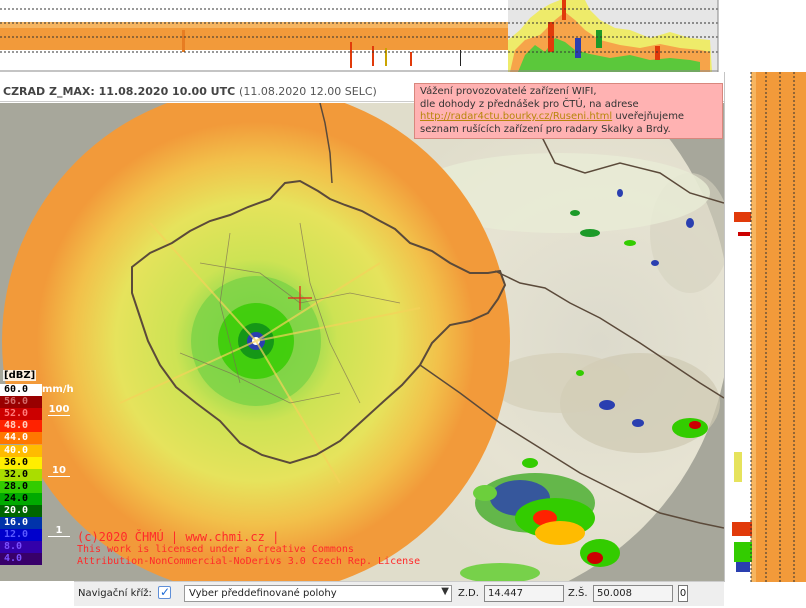 The height and width of the screenshot is (608, 806). Describe the element at coordinates (21, 450) in the screenshot. I see `legend-level: 40.0` at that location.